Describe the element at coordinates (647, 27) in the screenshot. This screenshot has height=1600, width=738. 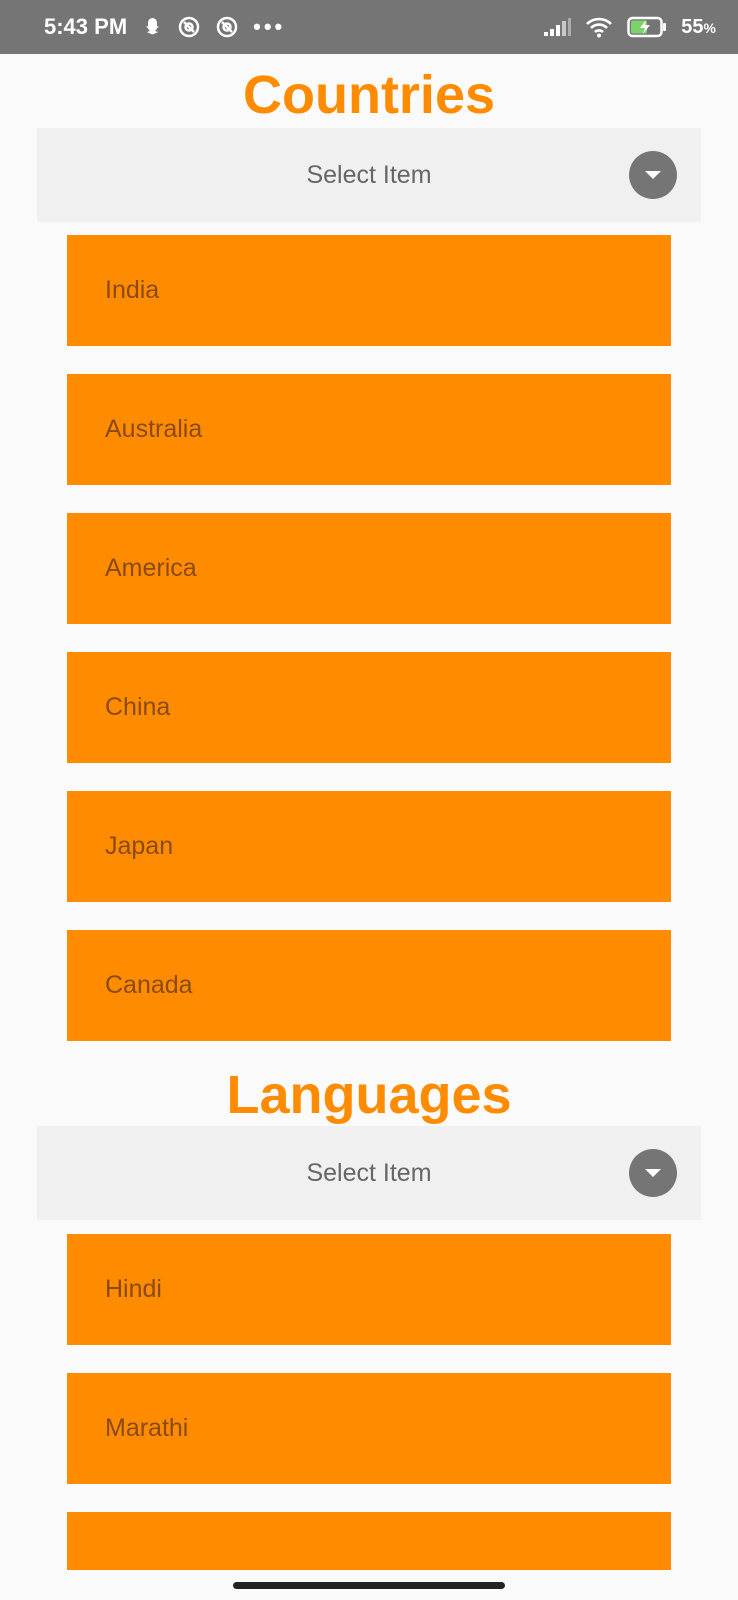
I see `battery-charging-icon` at that location.